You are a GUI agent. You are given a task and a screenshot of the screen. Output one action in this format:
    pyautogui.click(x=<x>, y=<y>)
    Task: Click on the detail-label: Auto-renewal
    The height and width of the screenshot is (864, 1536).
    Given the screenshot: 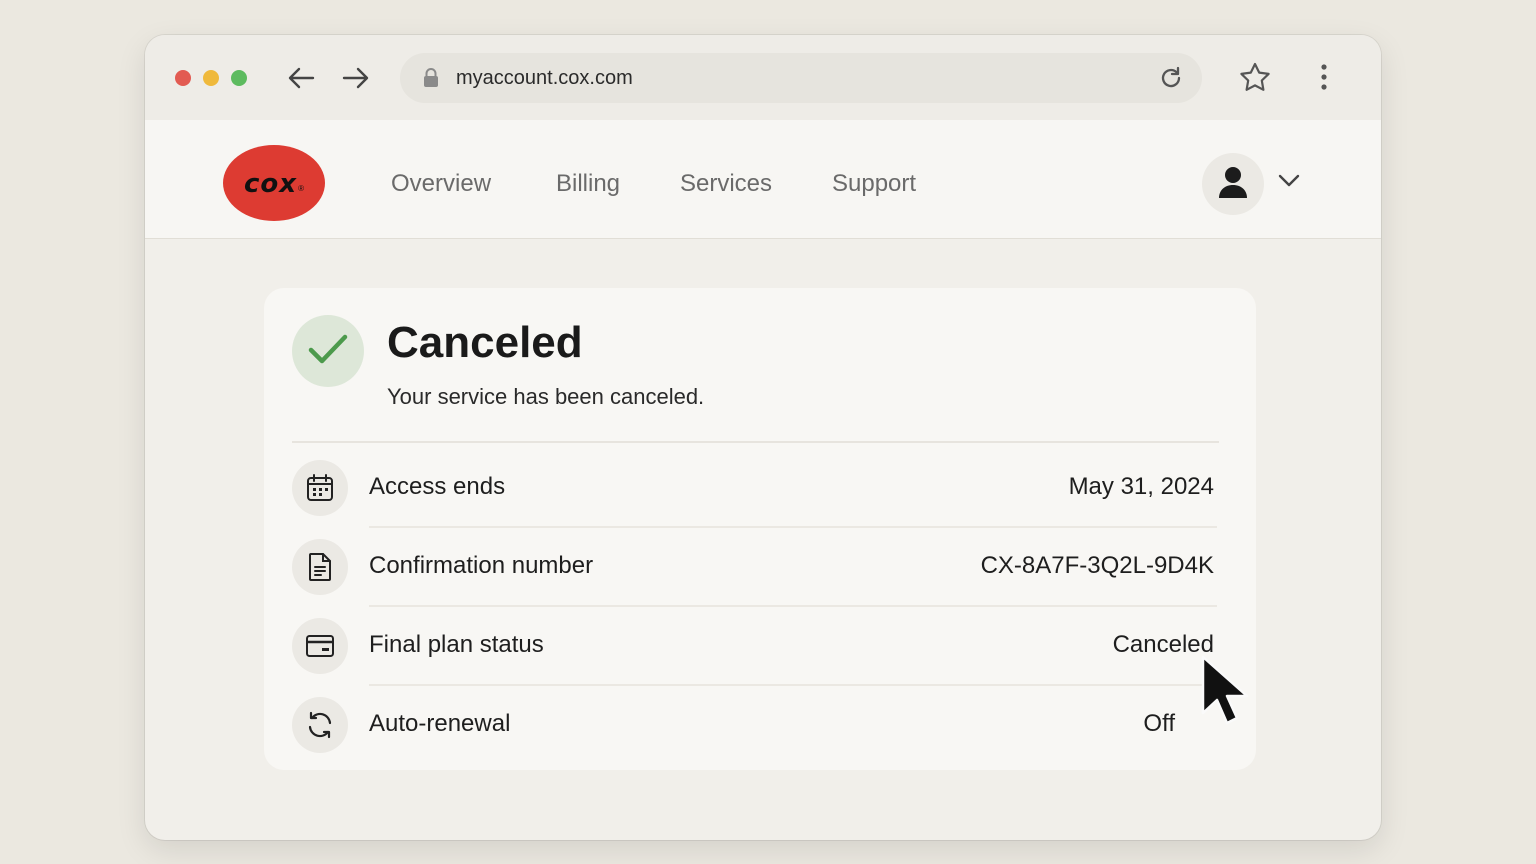 What is the action you would take?
    pyautogui.click(x=440, y=723)
    